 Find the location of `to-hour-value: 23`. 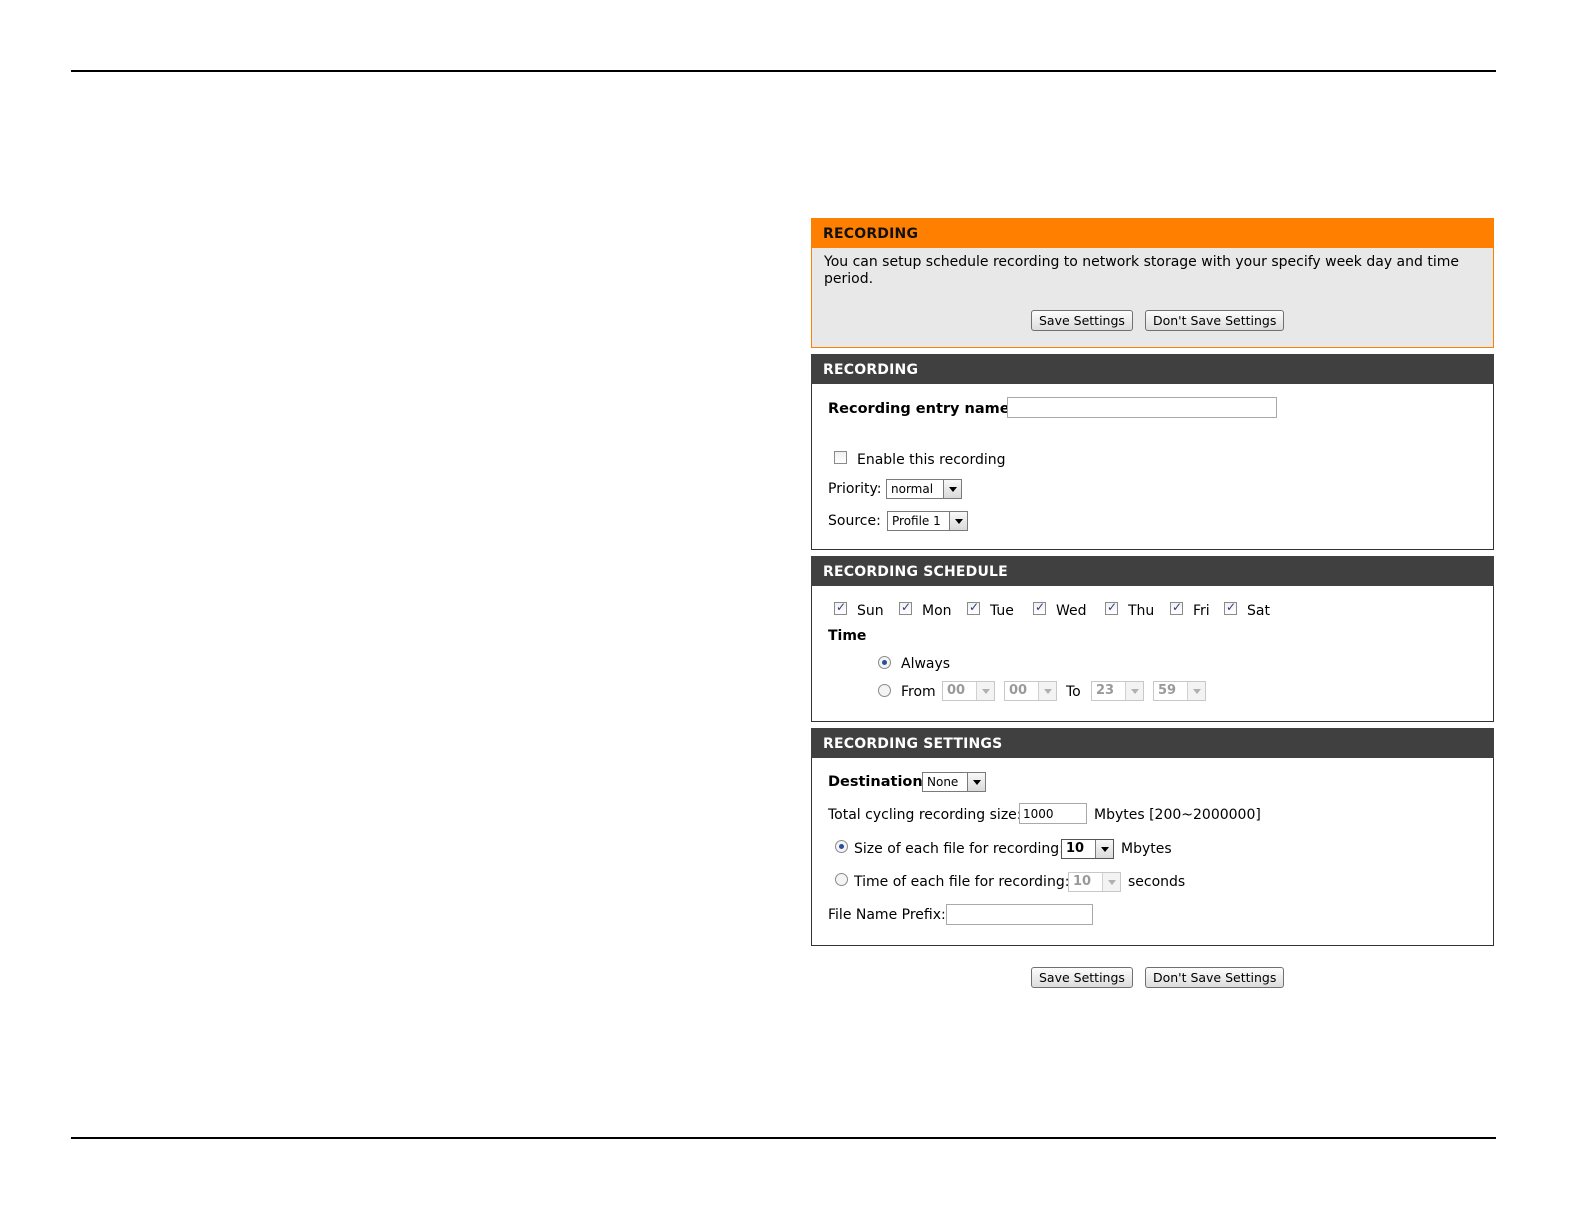

to-hour-value: 23 is located at coordinates (1105, 690).